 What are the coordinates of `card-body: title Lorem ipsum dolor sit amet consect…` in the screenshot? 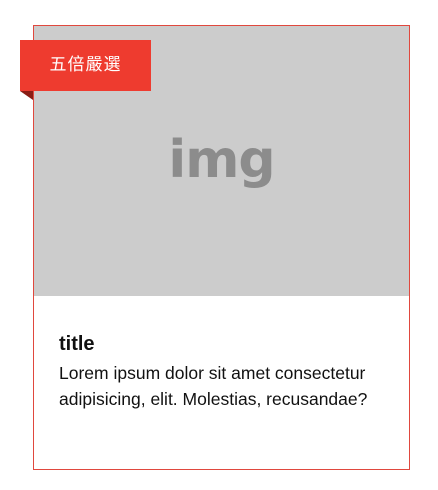 It's located at (224, 370).